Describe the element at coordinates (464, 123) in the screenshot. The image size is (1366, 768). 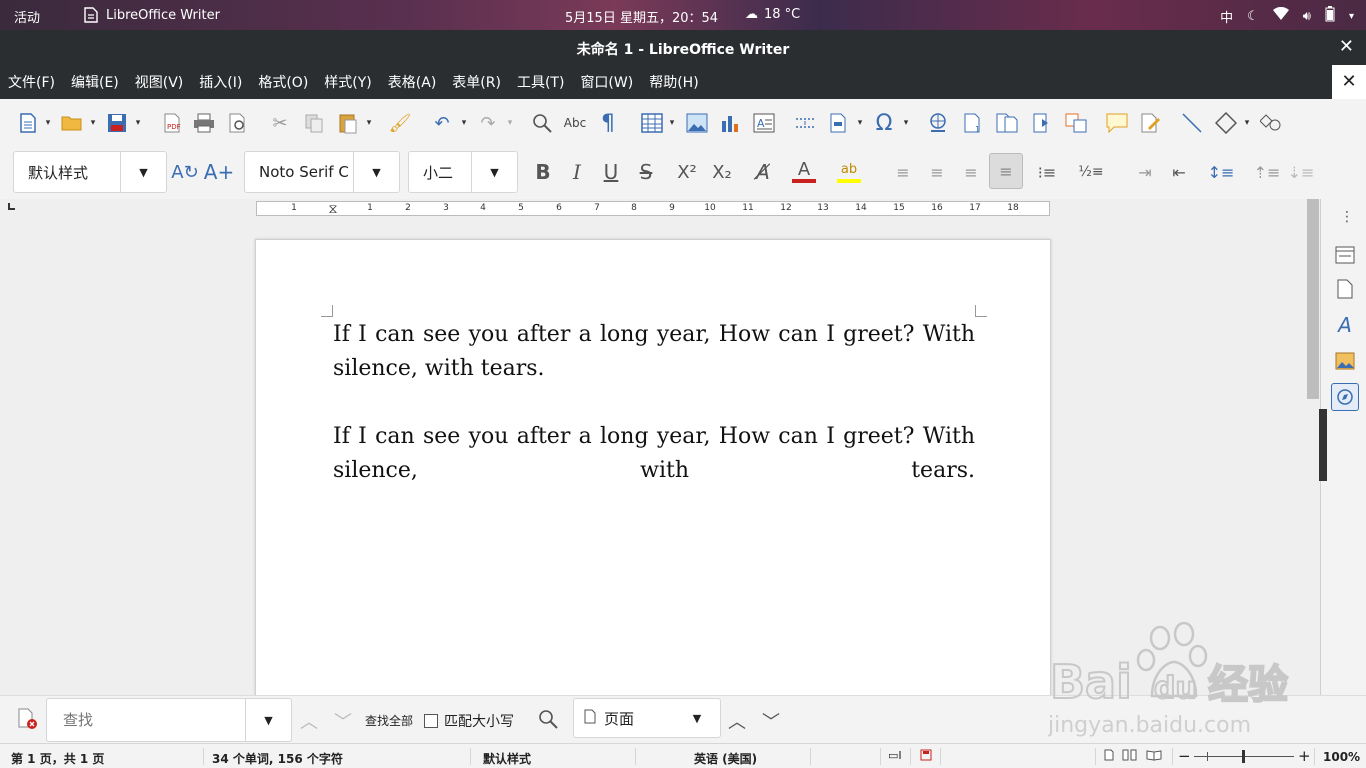
I see `undo-dropdown-icon: ▾` at that location.